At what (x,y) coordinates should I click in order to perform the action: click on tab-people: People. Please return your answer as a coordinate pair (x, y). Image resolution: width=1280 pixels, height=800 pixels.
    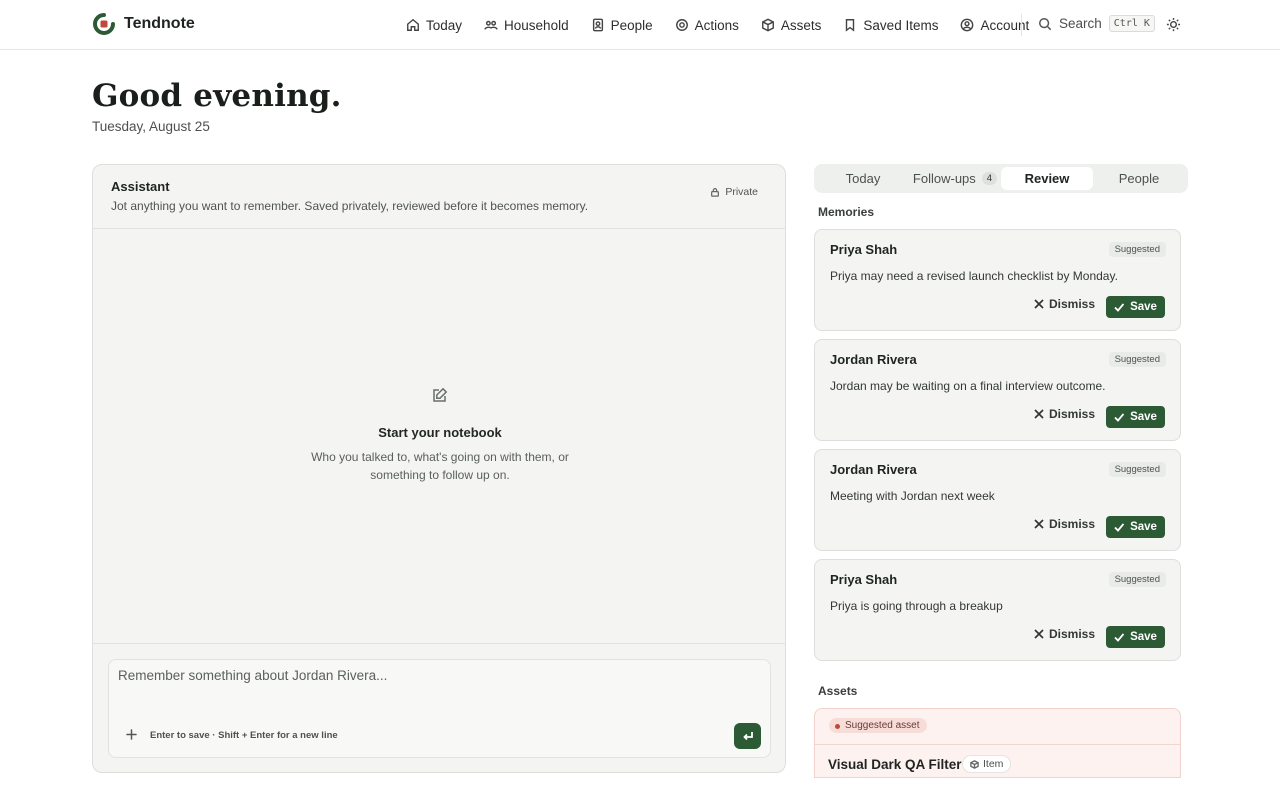
    Looking at the image, I should click on (1139, 178).